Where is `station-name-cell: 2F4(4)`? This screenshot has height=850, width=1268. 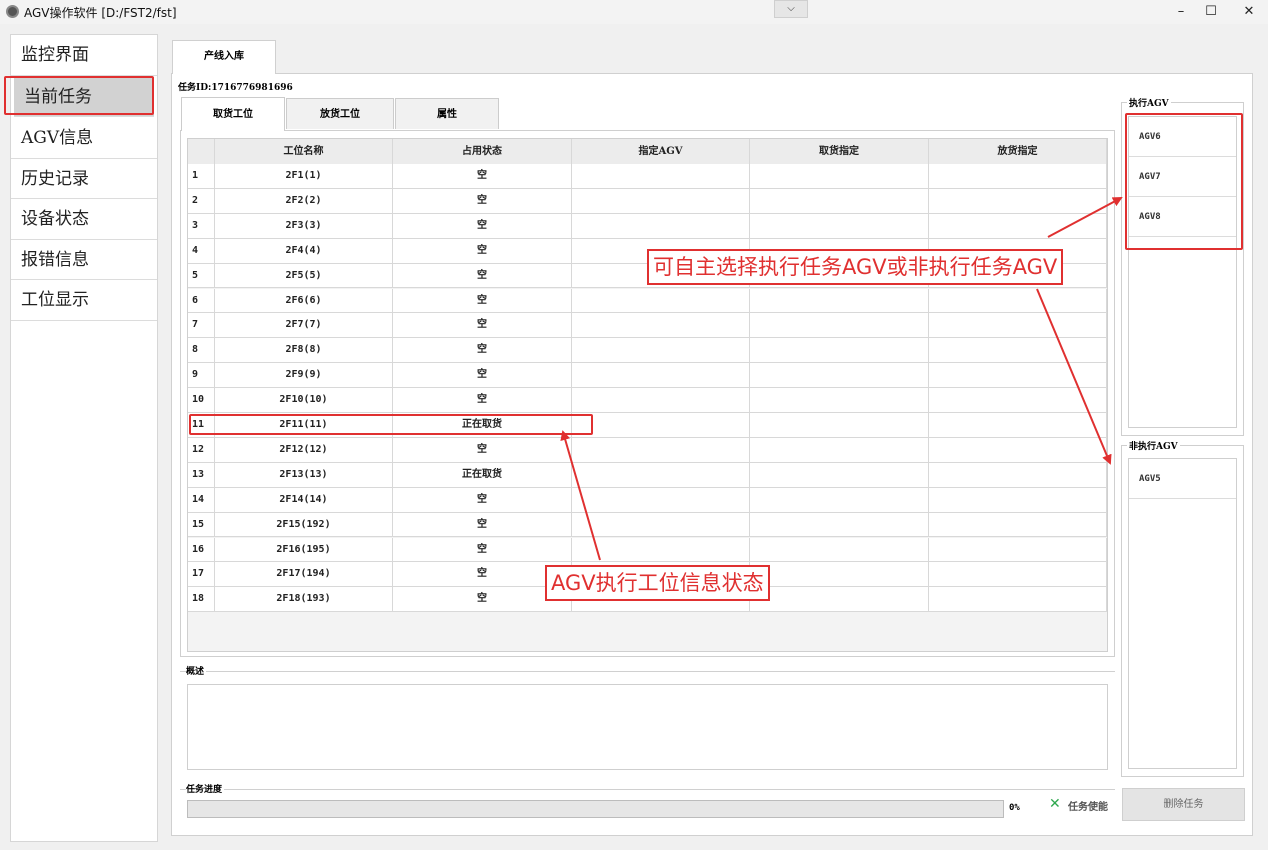
station-name-cell: 2F4(4) is located at coordinates (304, 251).